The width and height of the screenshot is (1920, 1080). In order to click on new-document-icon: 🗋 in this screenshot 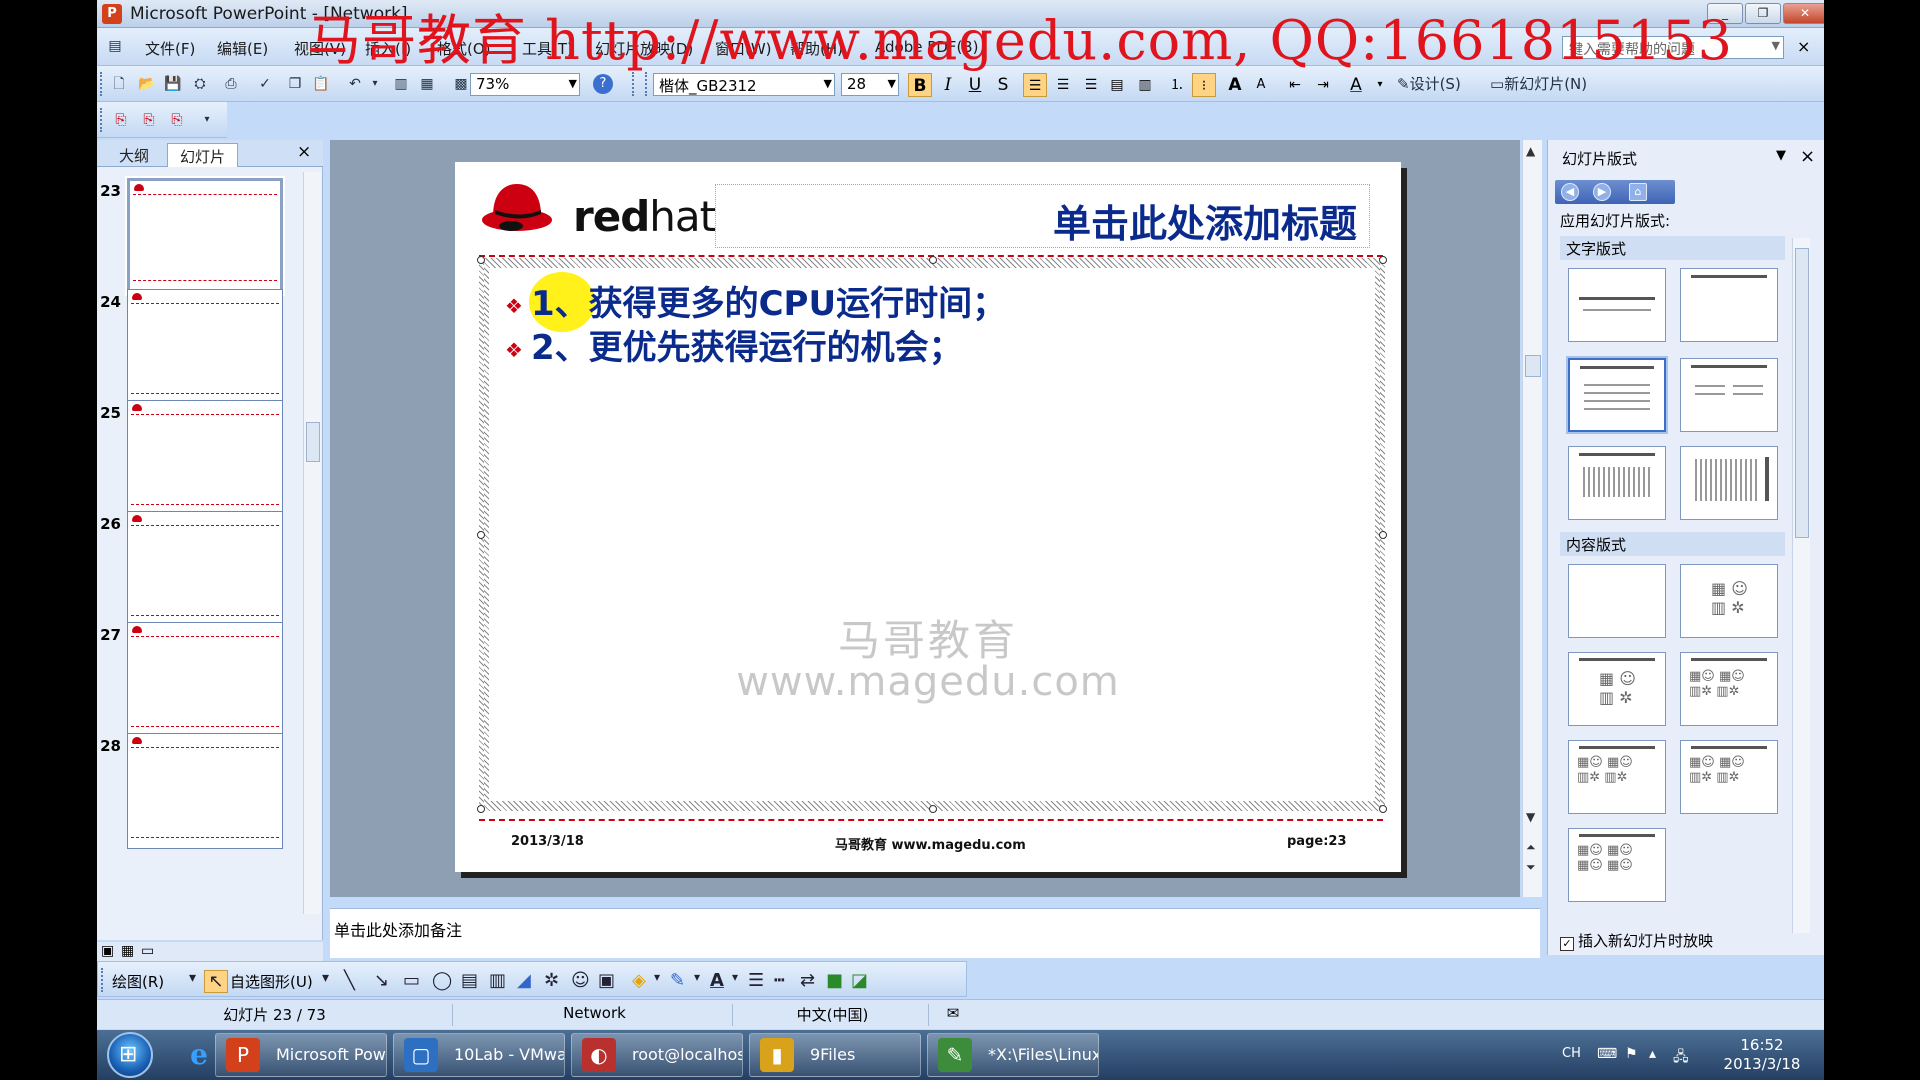, I will do `click(119, 84)`.